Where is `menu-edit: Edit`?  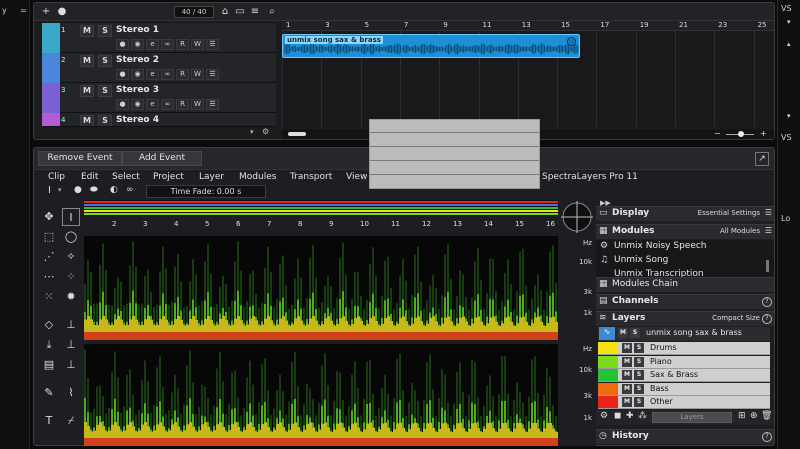 menu-edit: Edit is located at coordinates (89, 177).